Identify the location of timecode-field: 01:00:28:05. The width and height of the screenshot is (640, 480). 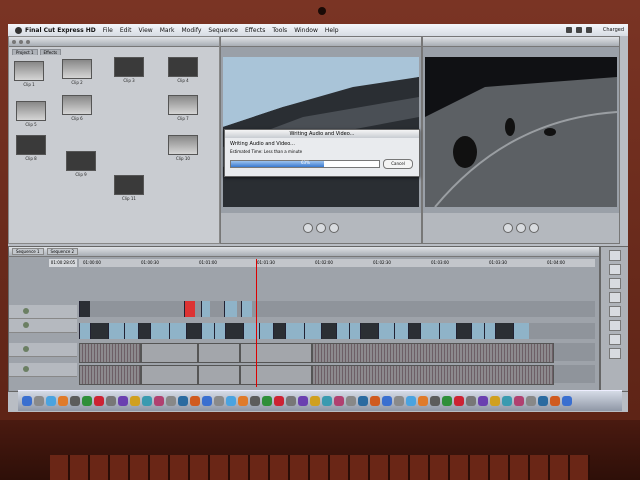
(63, 263).